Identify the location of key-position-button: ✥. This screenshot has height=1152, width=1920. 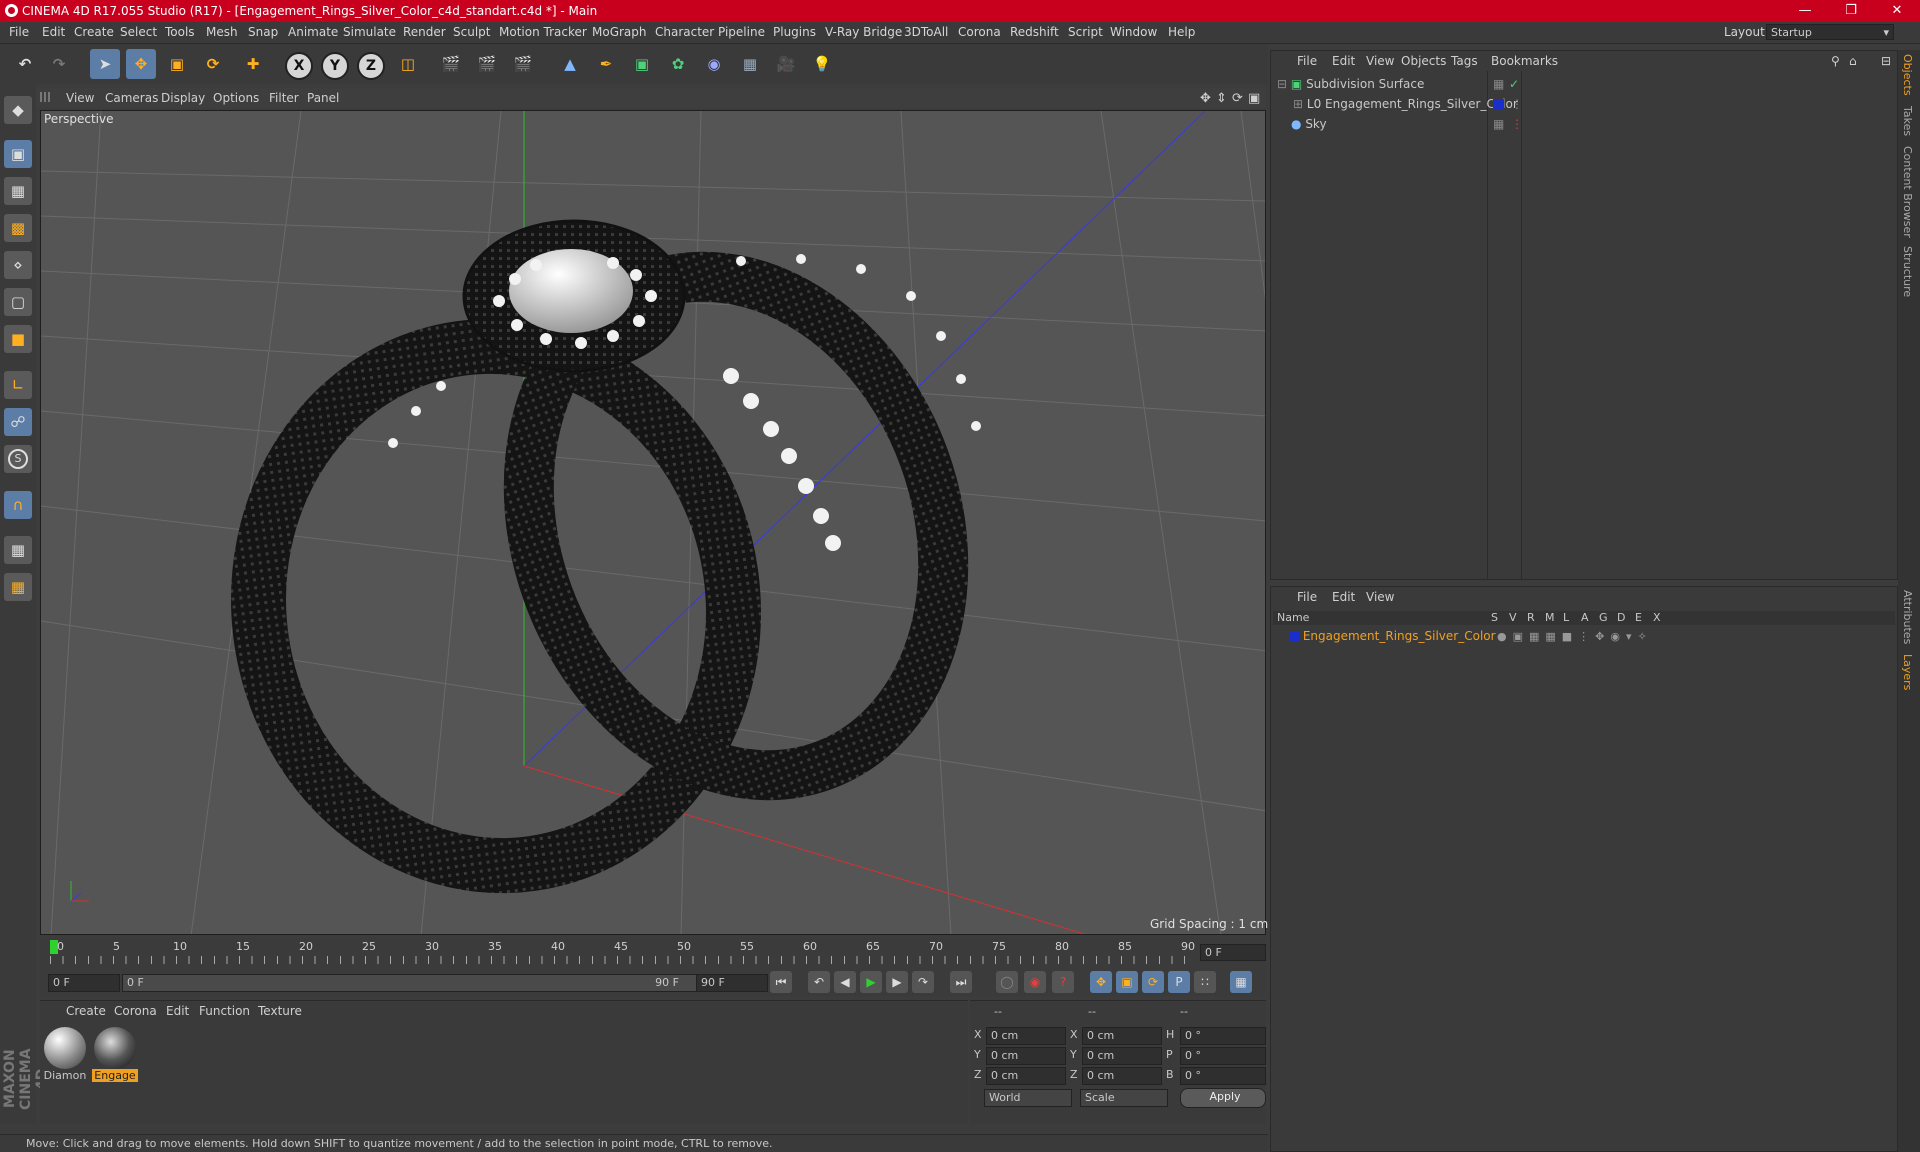
(1101, 982).